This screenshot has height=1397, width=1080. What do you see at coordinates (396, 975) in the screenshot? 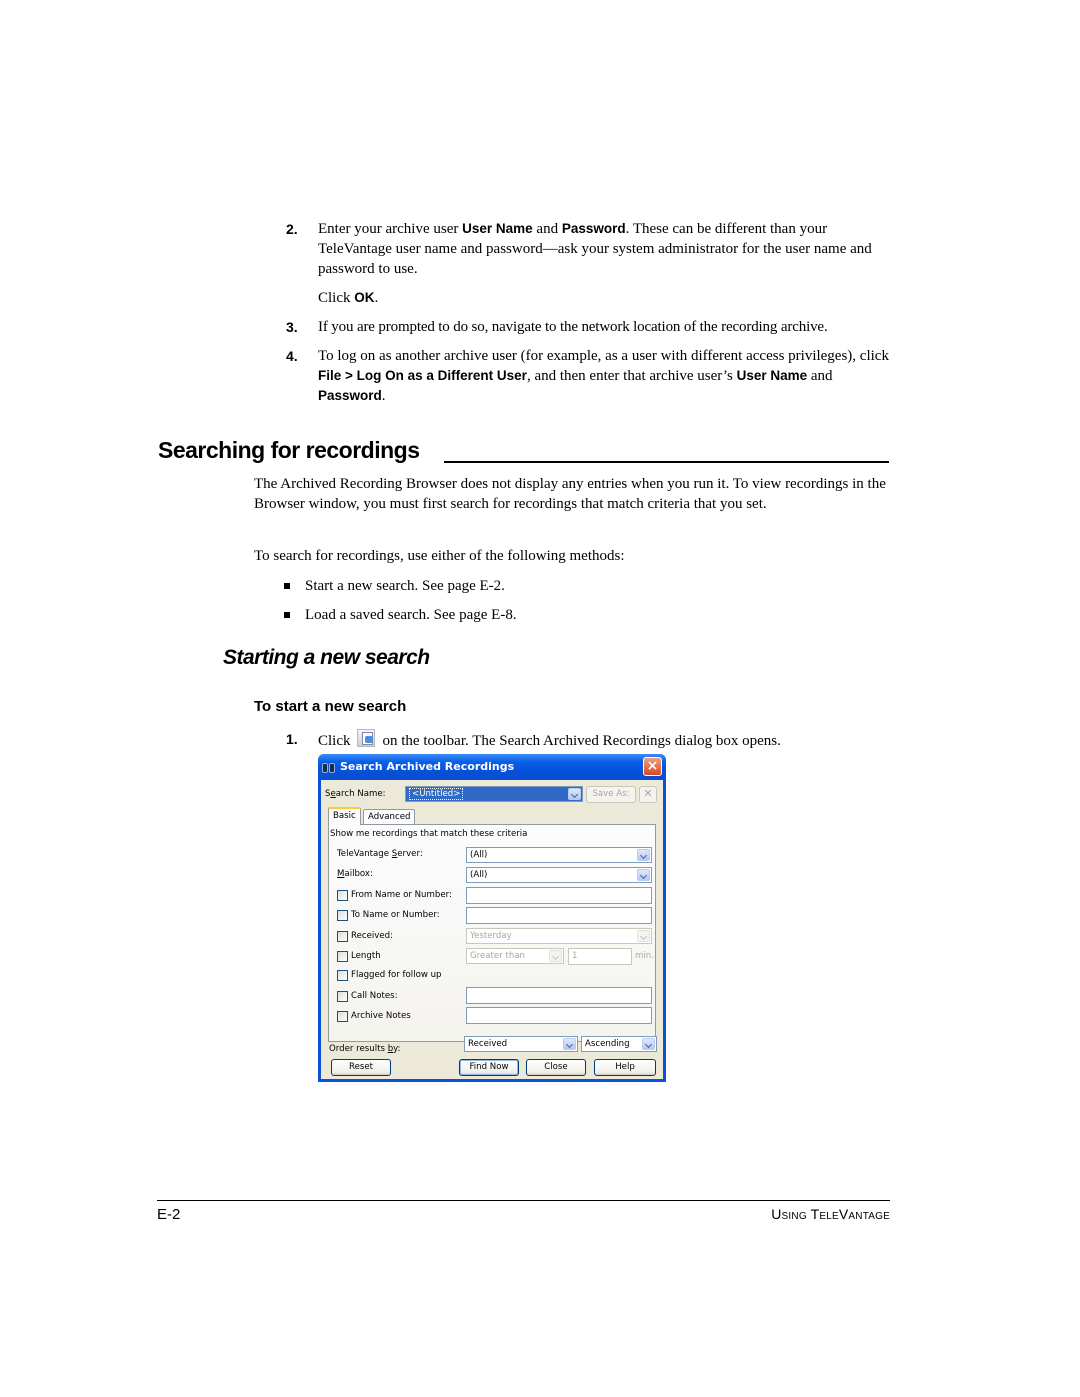
I see `flagged-label: Flagged for follow up` at bounding box center [396, 975].